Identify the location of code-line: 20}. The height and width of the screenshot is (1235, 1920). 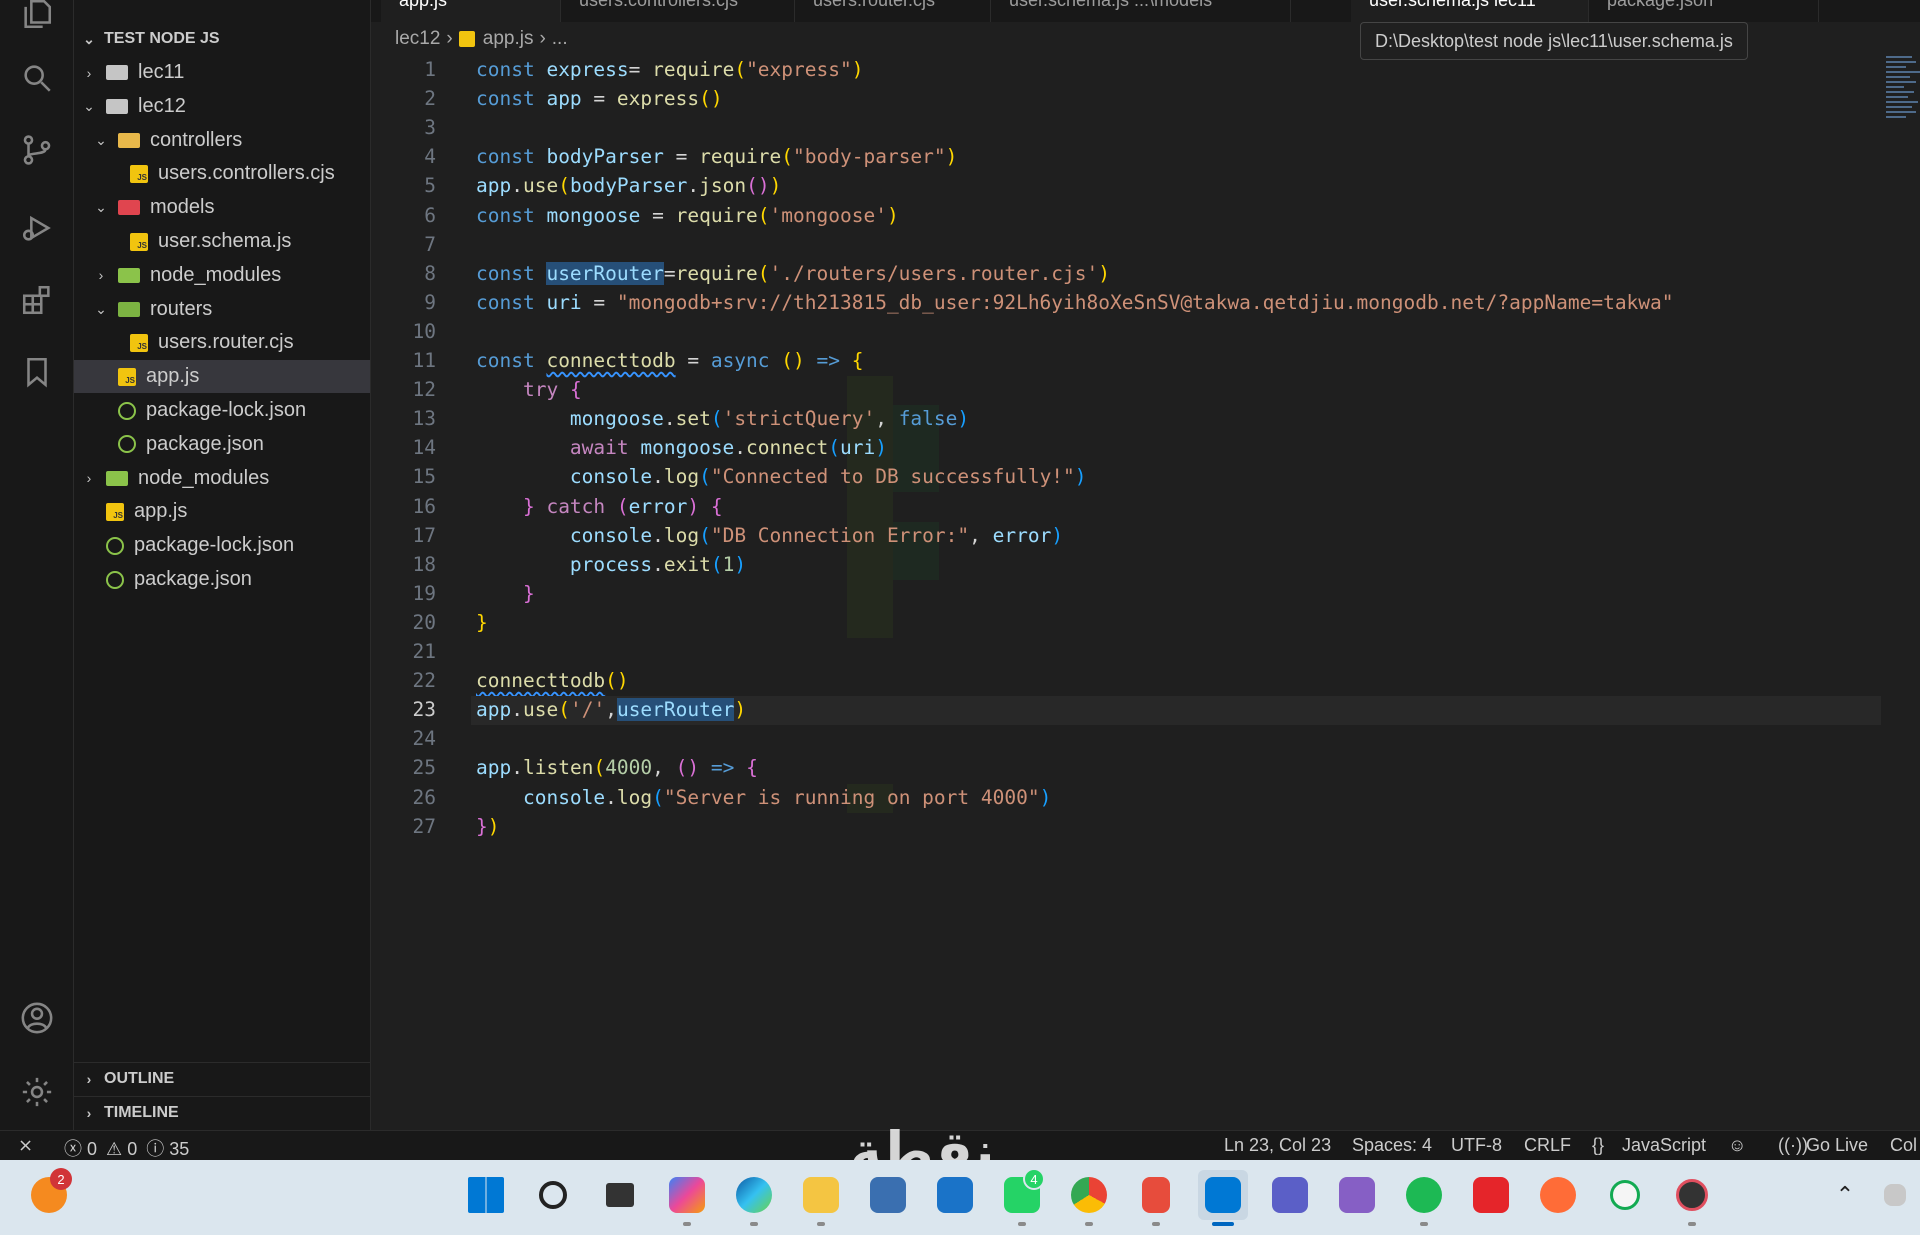
(1126, 623).